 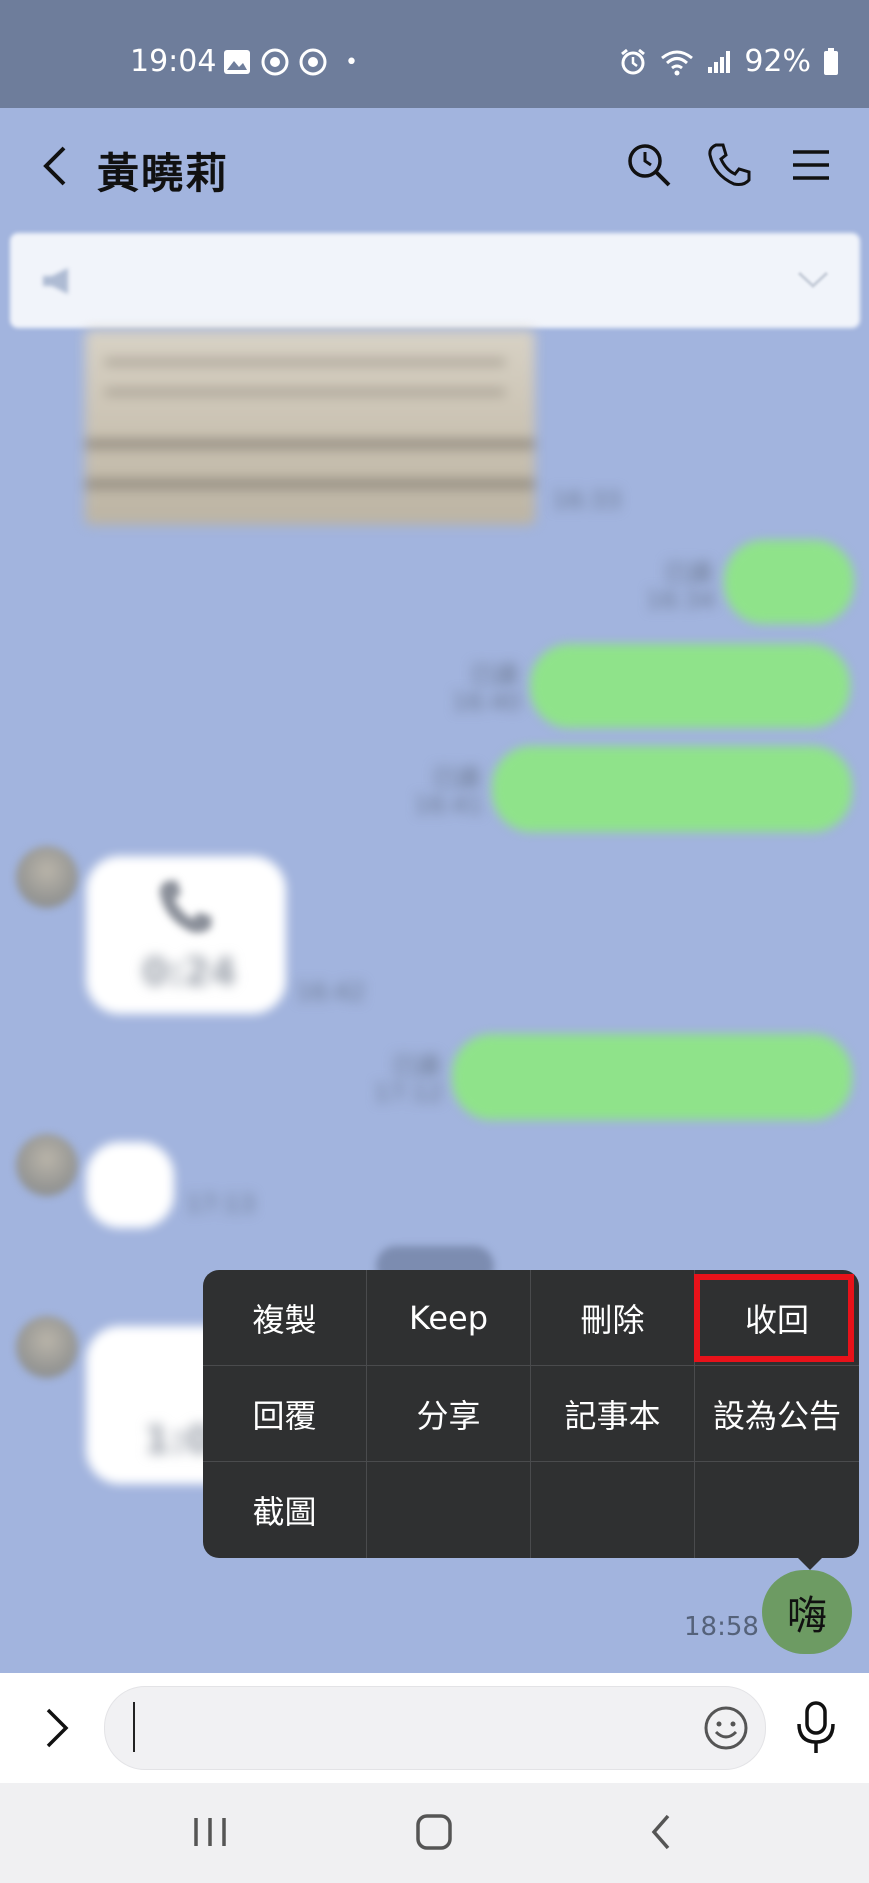 I want to click on message-time: 17:13, so click(x=221, y=1204).